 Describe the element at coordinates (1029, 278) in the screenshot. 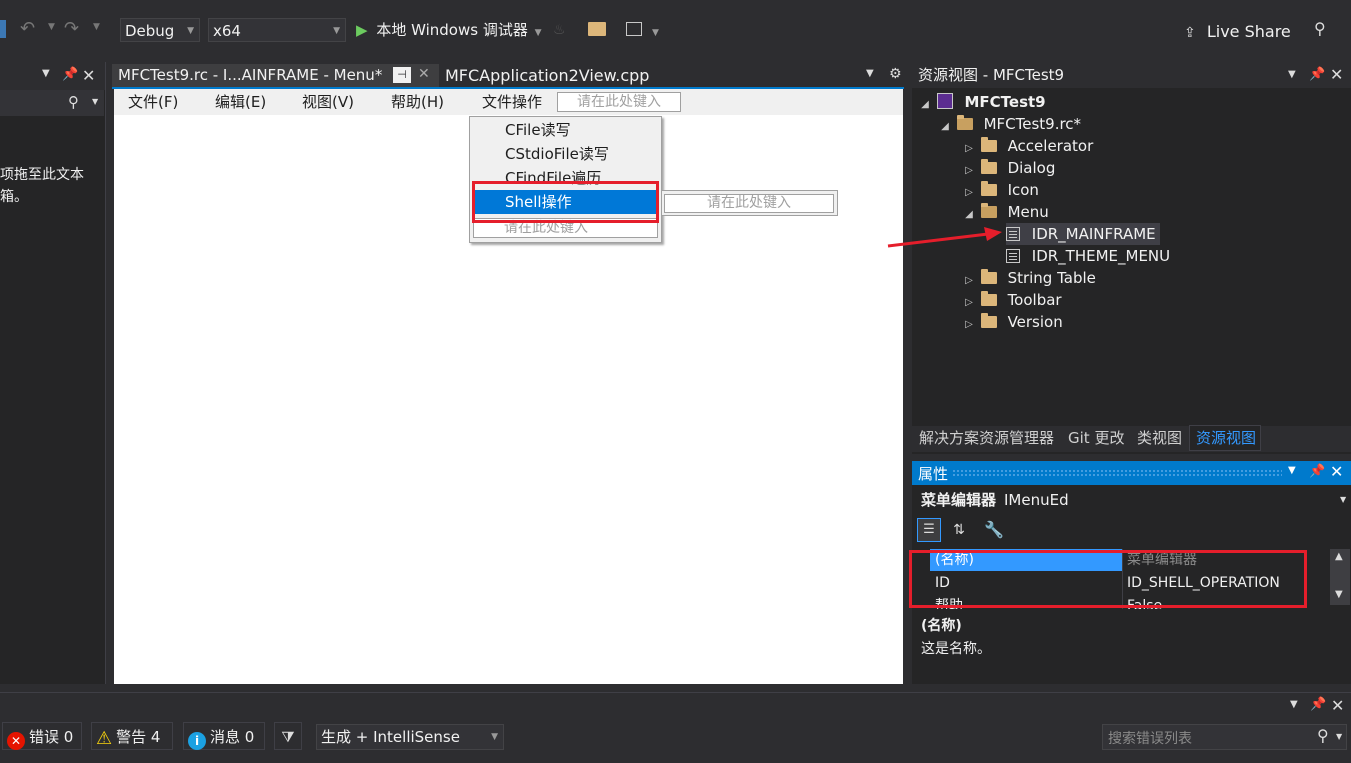

I see `tree-folder-string-table: ▷ String Table` at that location.